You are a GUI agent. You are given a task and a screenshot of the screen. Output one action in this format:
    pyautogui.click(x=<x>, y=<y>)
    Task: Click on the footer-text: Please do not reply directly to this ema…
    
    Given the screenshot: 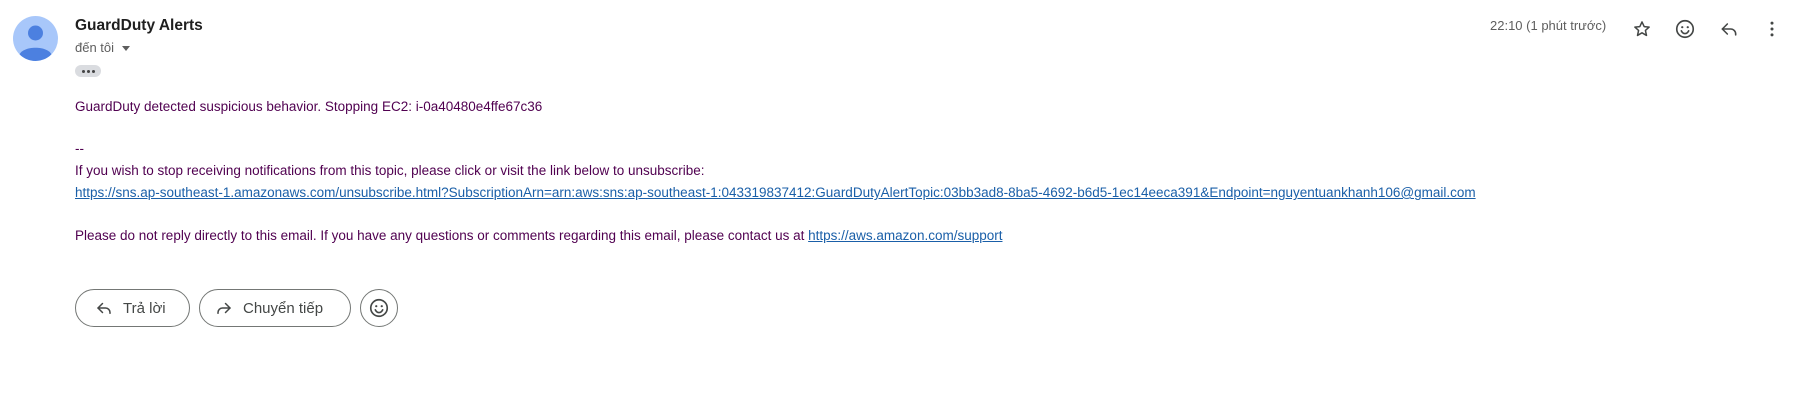 What is the action you would take?
    pyautogui.click(x=442, y=235)
    